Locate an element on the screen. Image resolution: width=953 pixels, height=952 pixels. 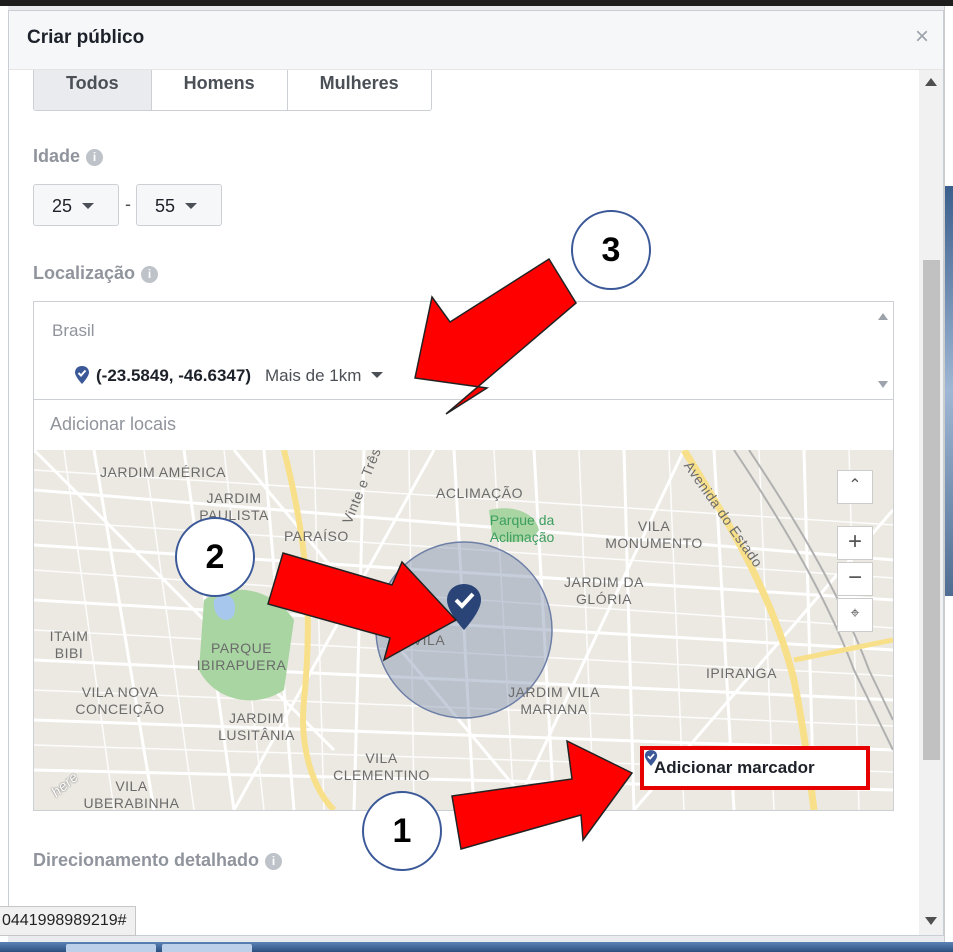
add-location-input is located at coordinates (450, 424).